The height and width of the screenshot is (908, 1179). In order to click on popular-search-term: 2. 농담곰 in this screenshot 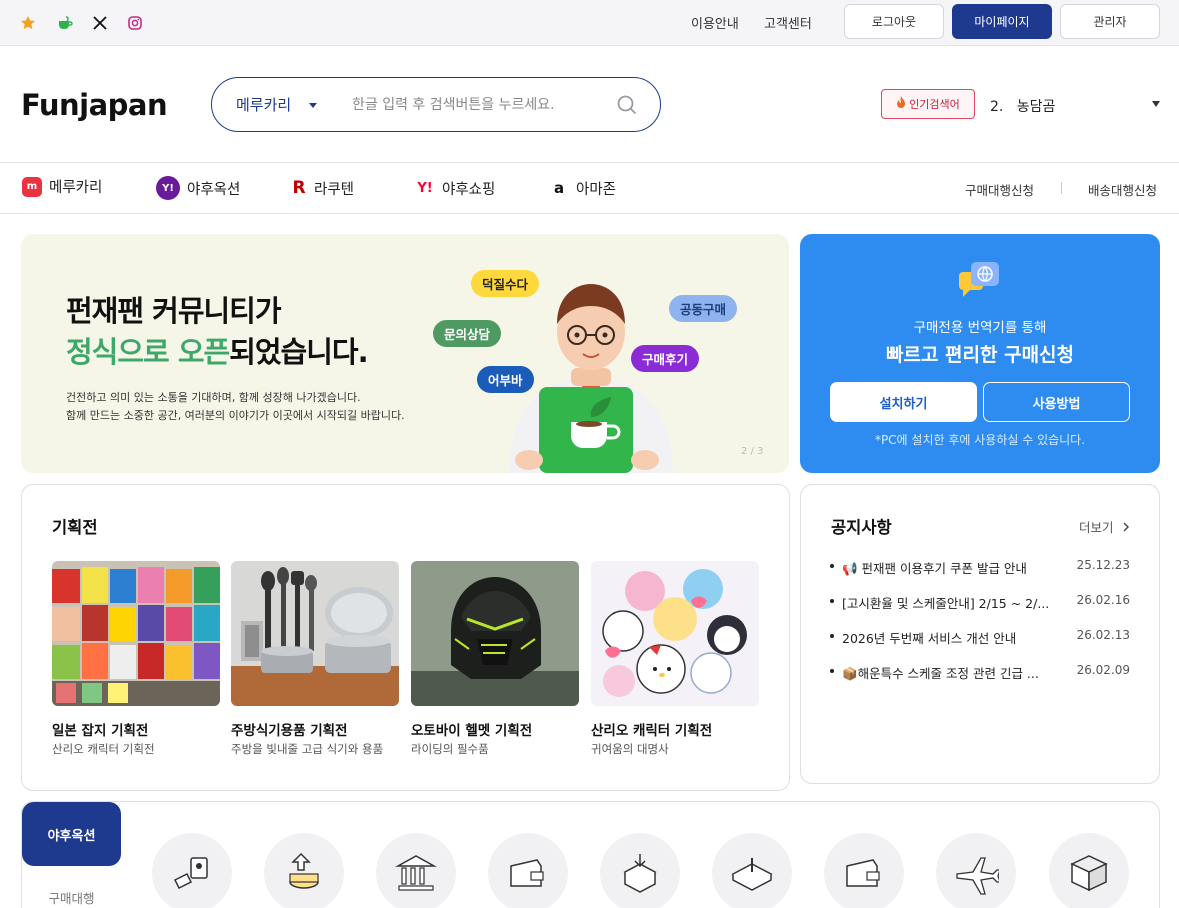, I will do `click(1022, 106)`.